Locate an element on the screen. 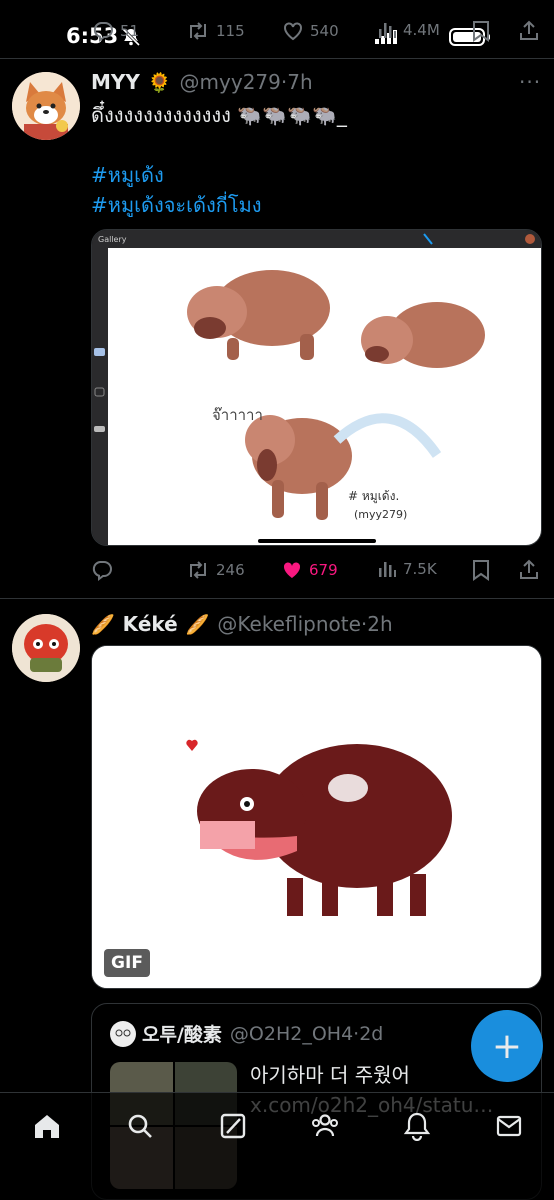 The image size is (554, 1200). like-action: 679 is located at coordinates (309, 570).